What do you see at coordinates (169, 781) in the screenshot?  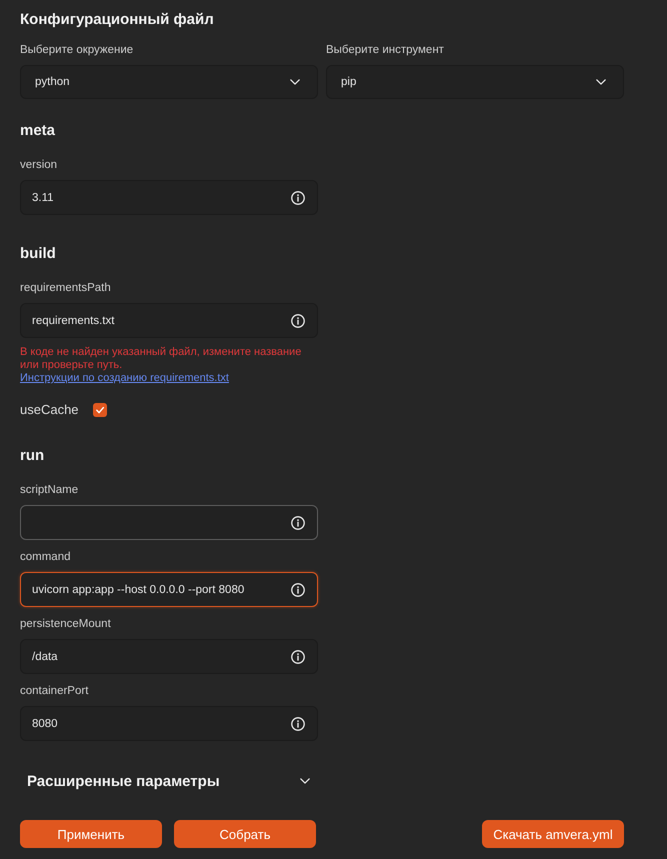 I see `advanced-settings-toggle: Расширенные параметры` at bounding box center [169, 781].